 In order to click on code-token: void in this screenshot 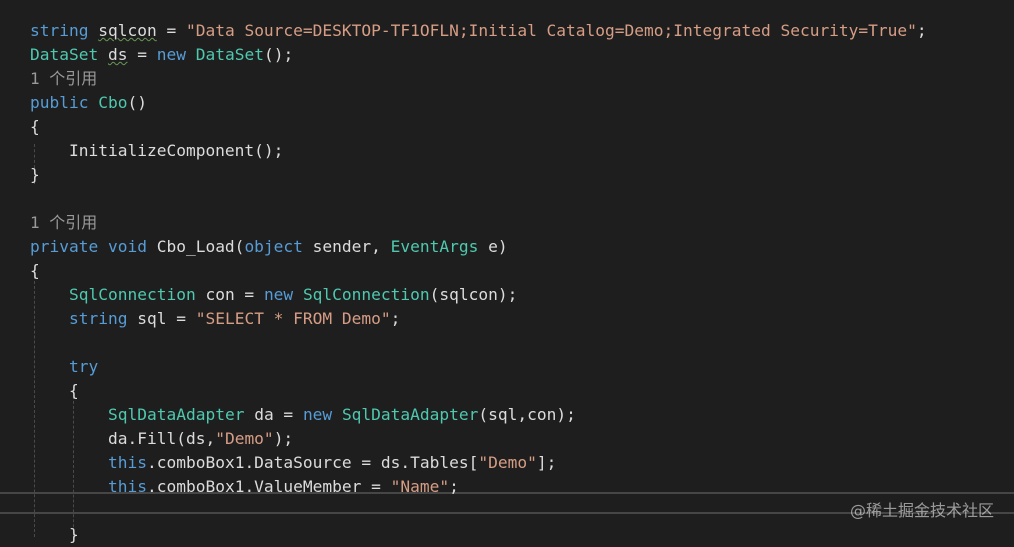, I will do `click(127, 246)`.